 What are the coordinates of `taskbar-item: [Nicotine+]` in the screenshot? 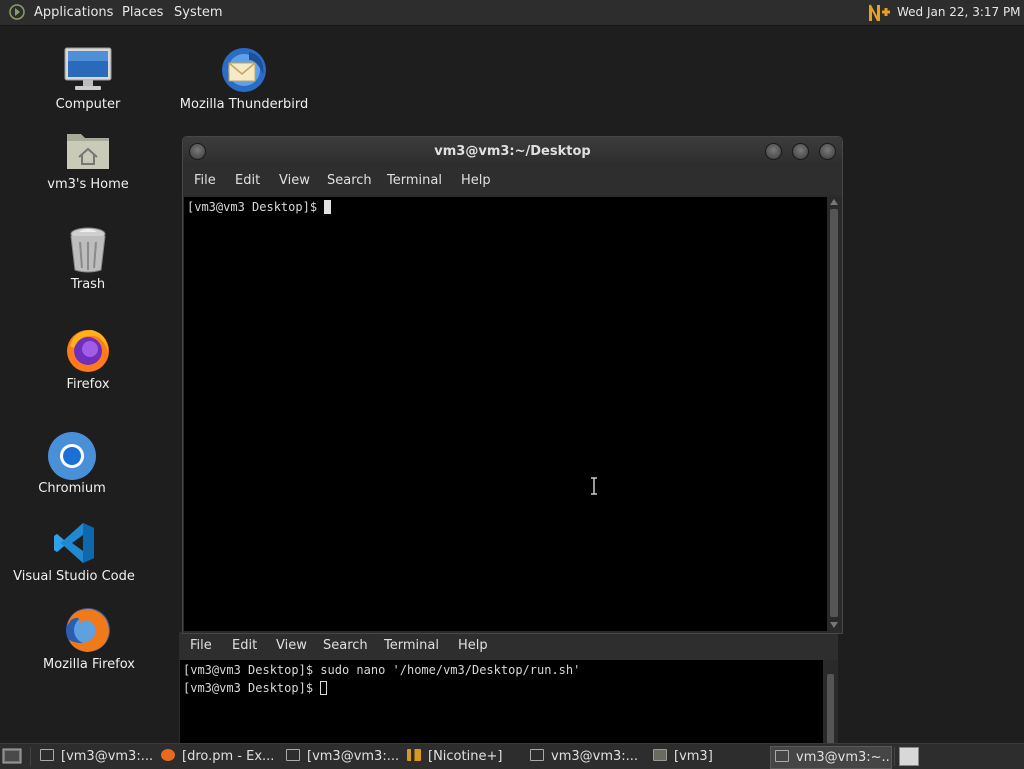 It's located at (462, 756).